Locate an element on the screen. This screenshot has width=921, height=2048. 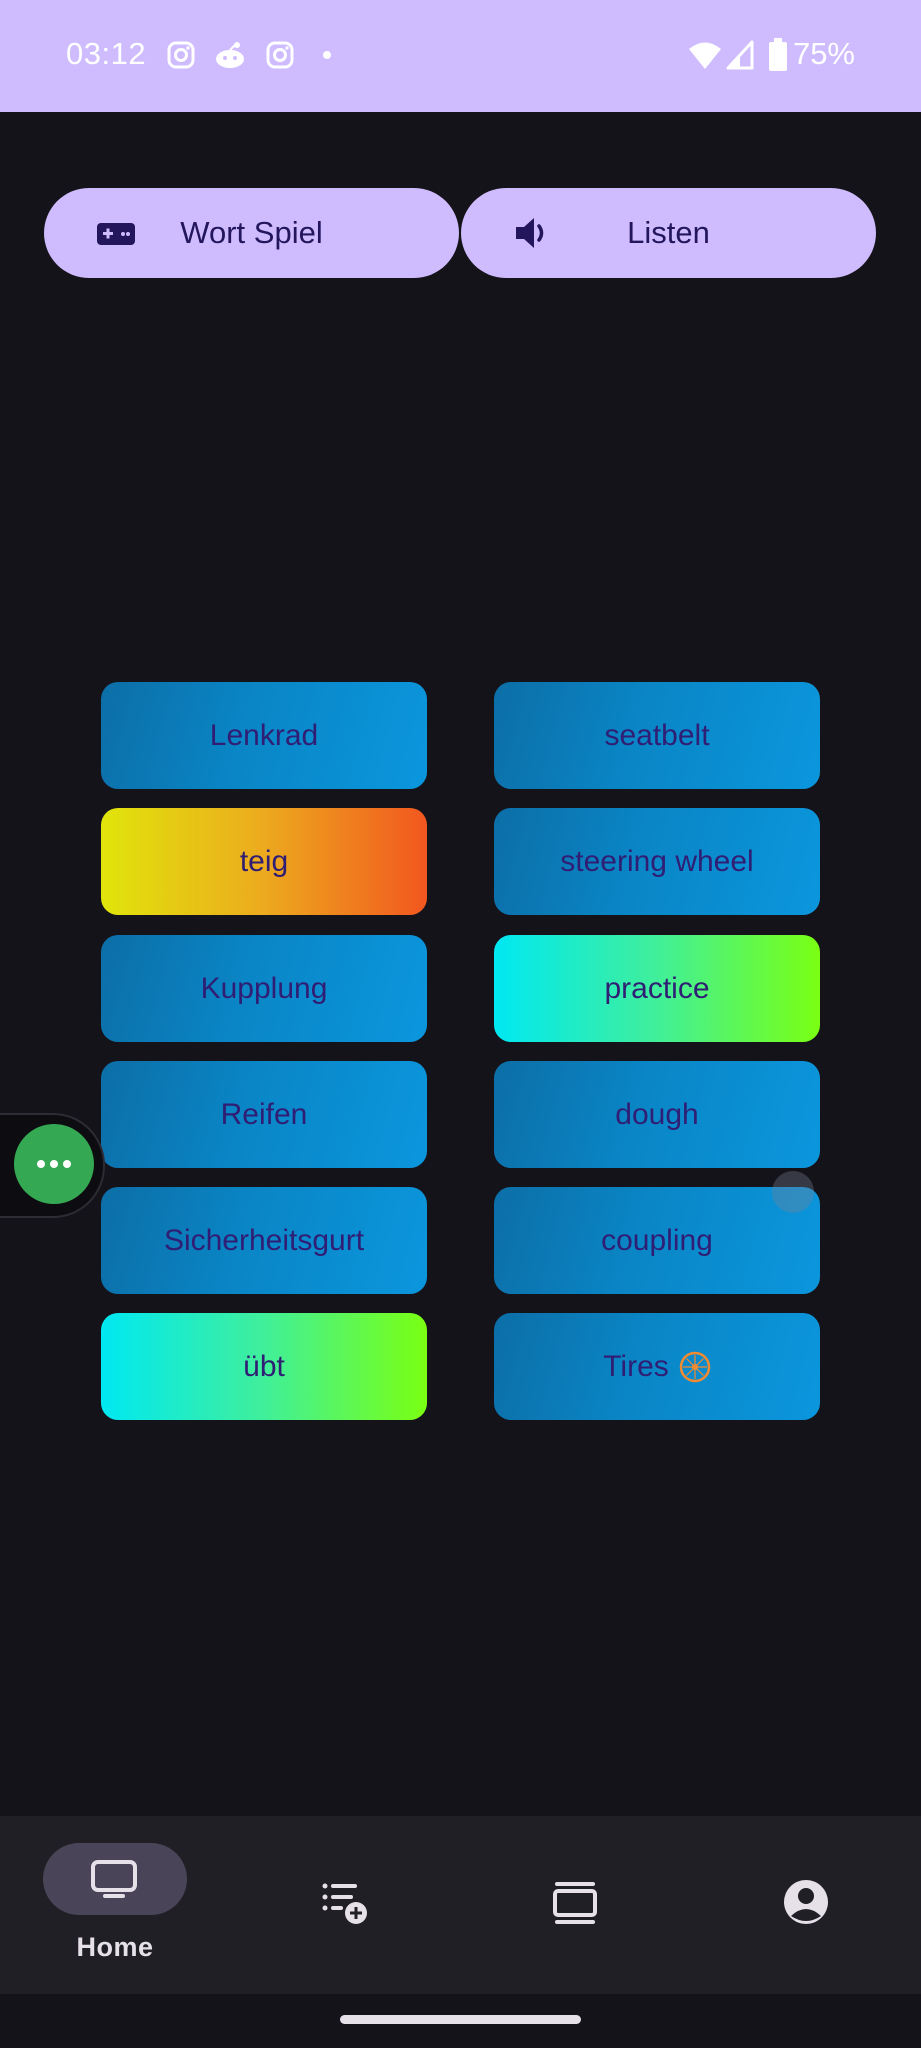
nav-home: Home is located at coordinates (115, 1905).